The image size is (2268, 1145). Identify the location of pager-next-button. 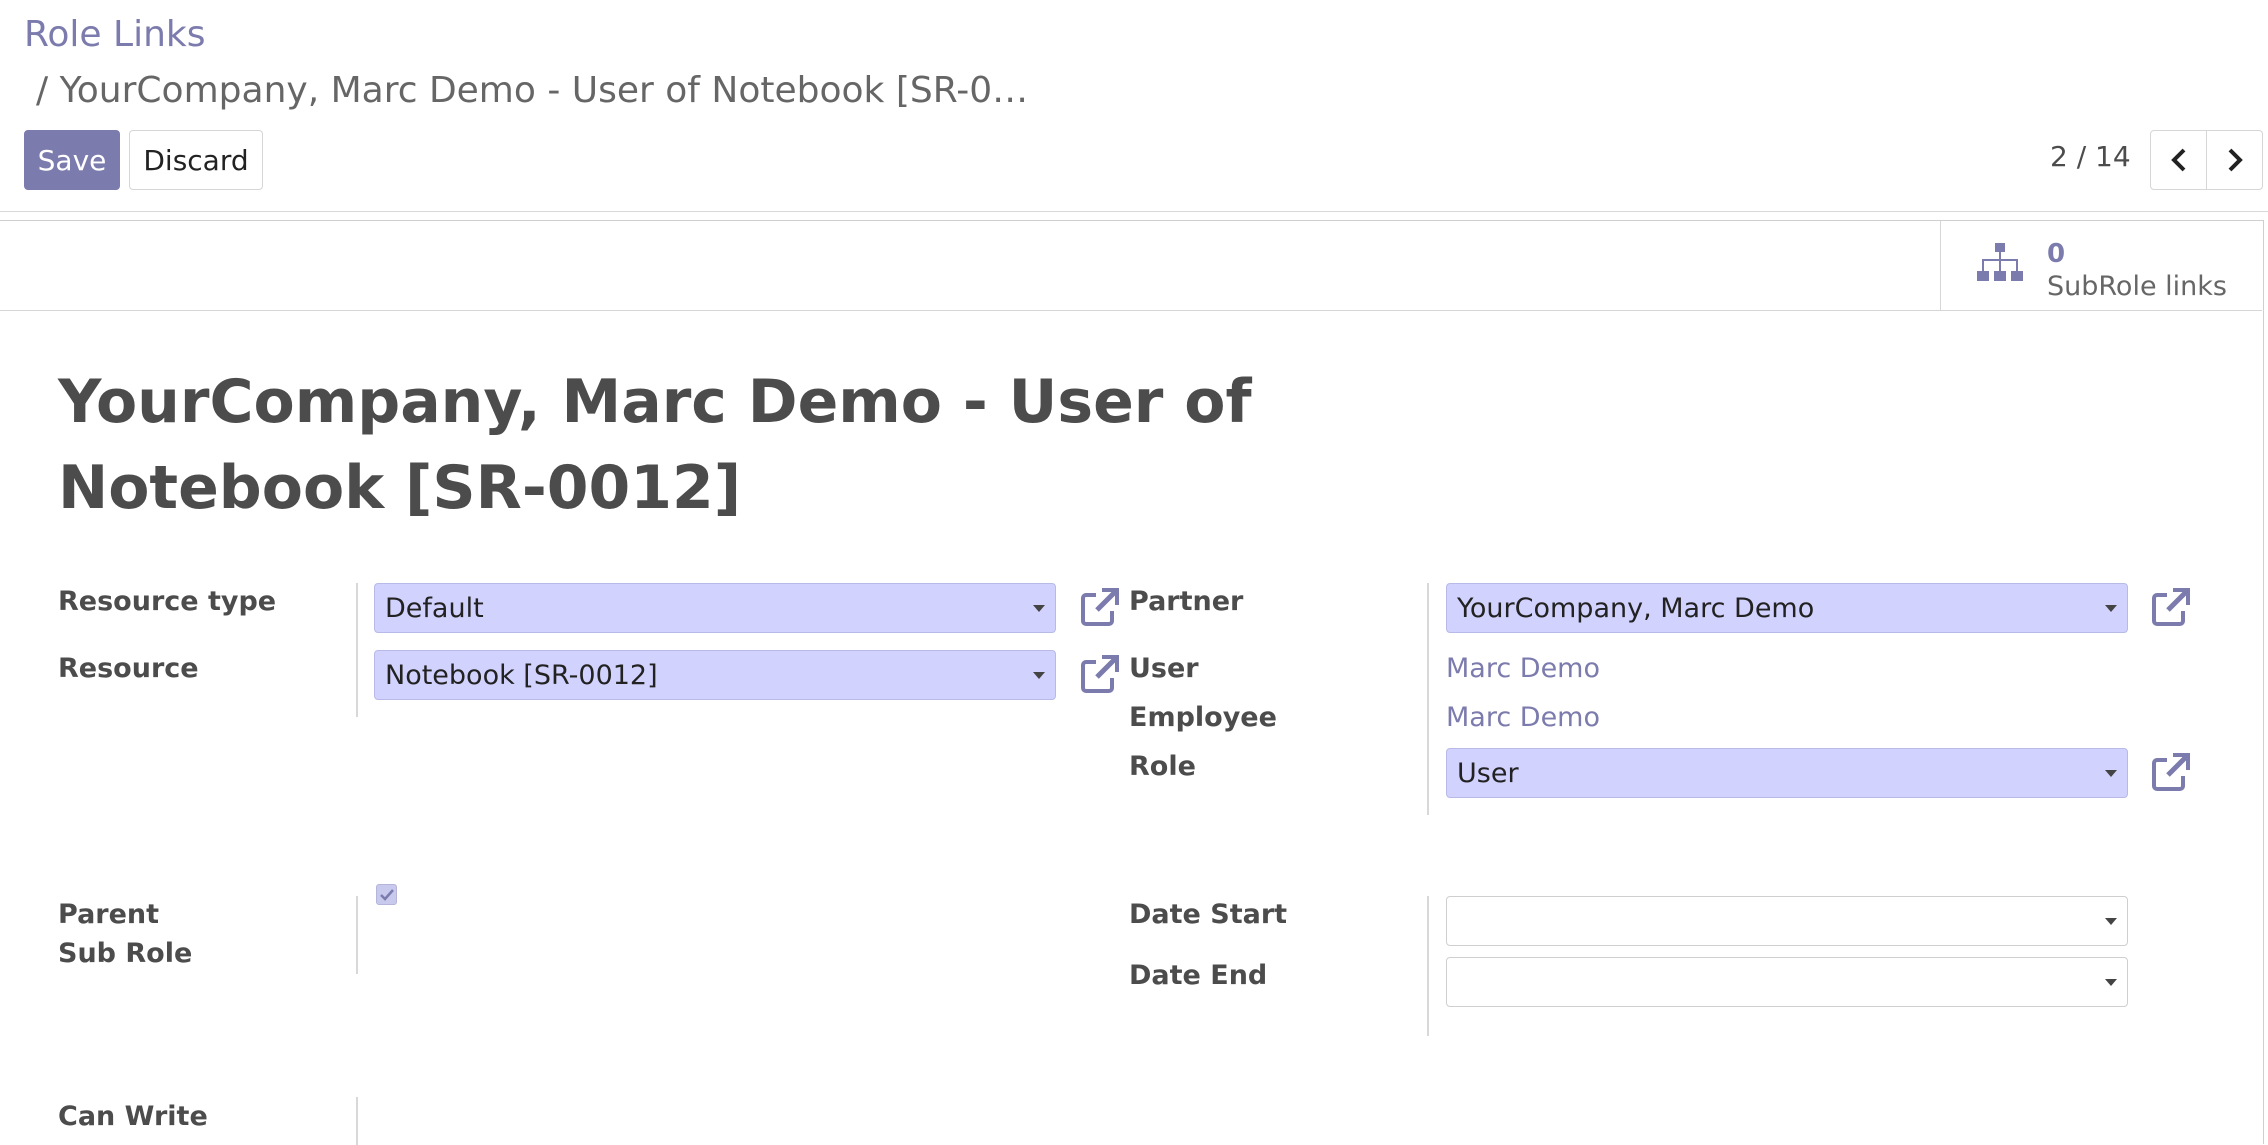
(2234, 160).